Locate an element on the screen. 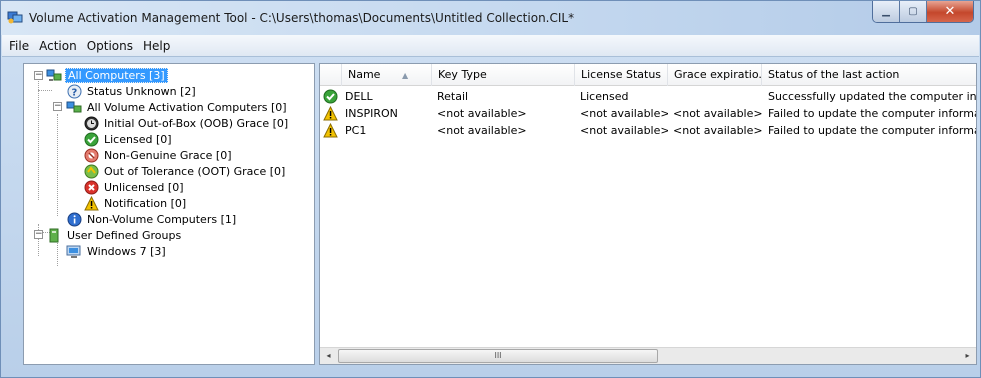  cell-key-type: Retail is located at coordinates (453, 96).